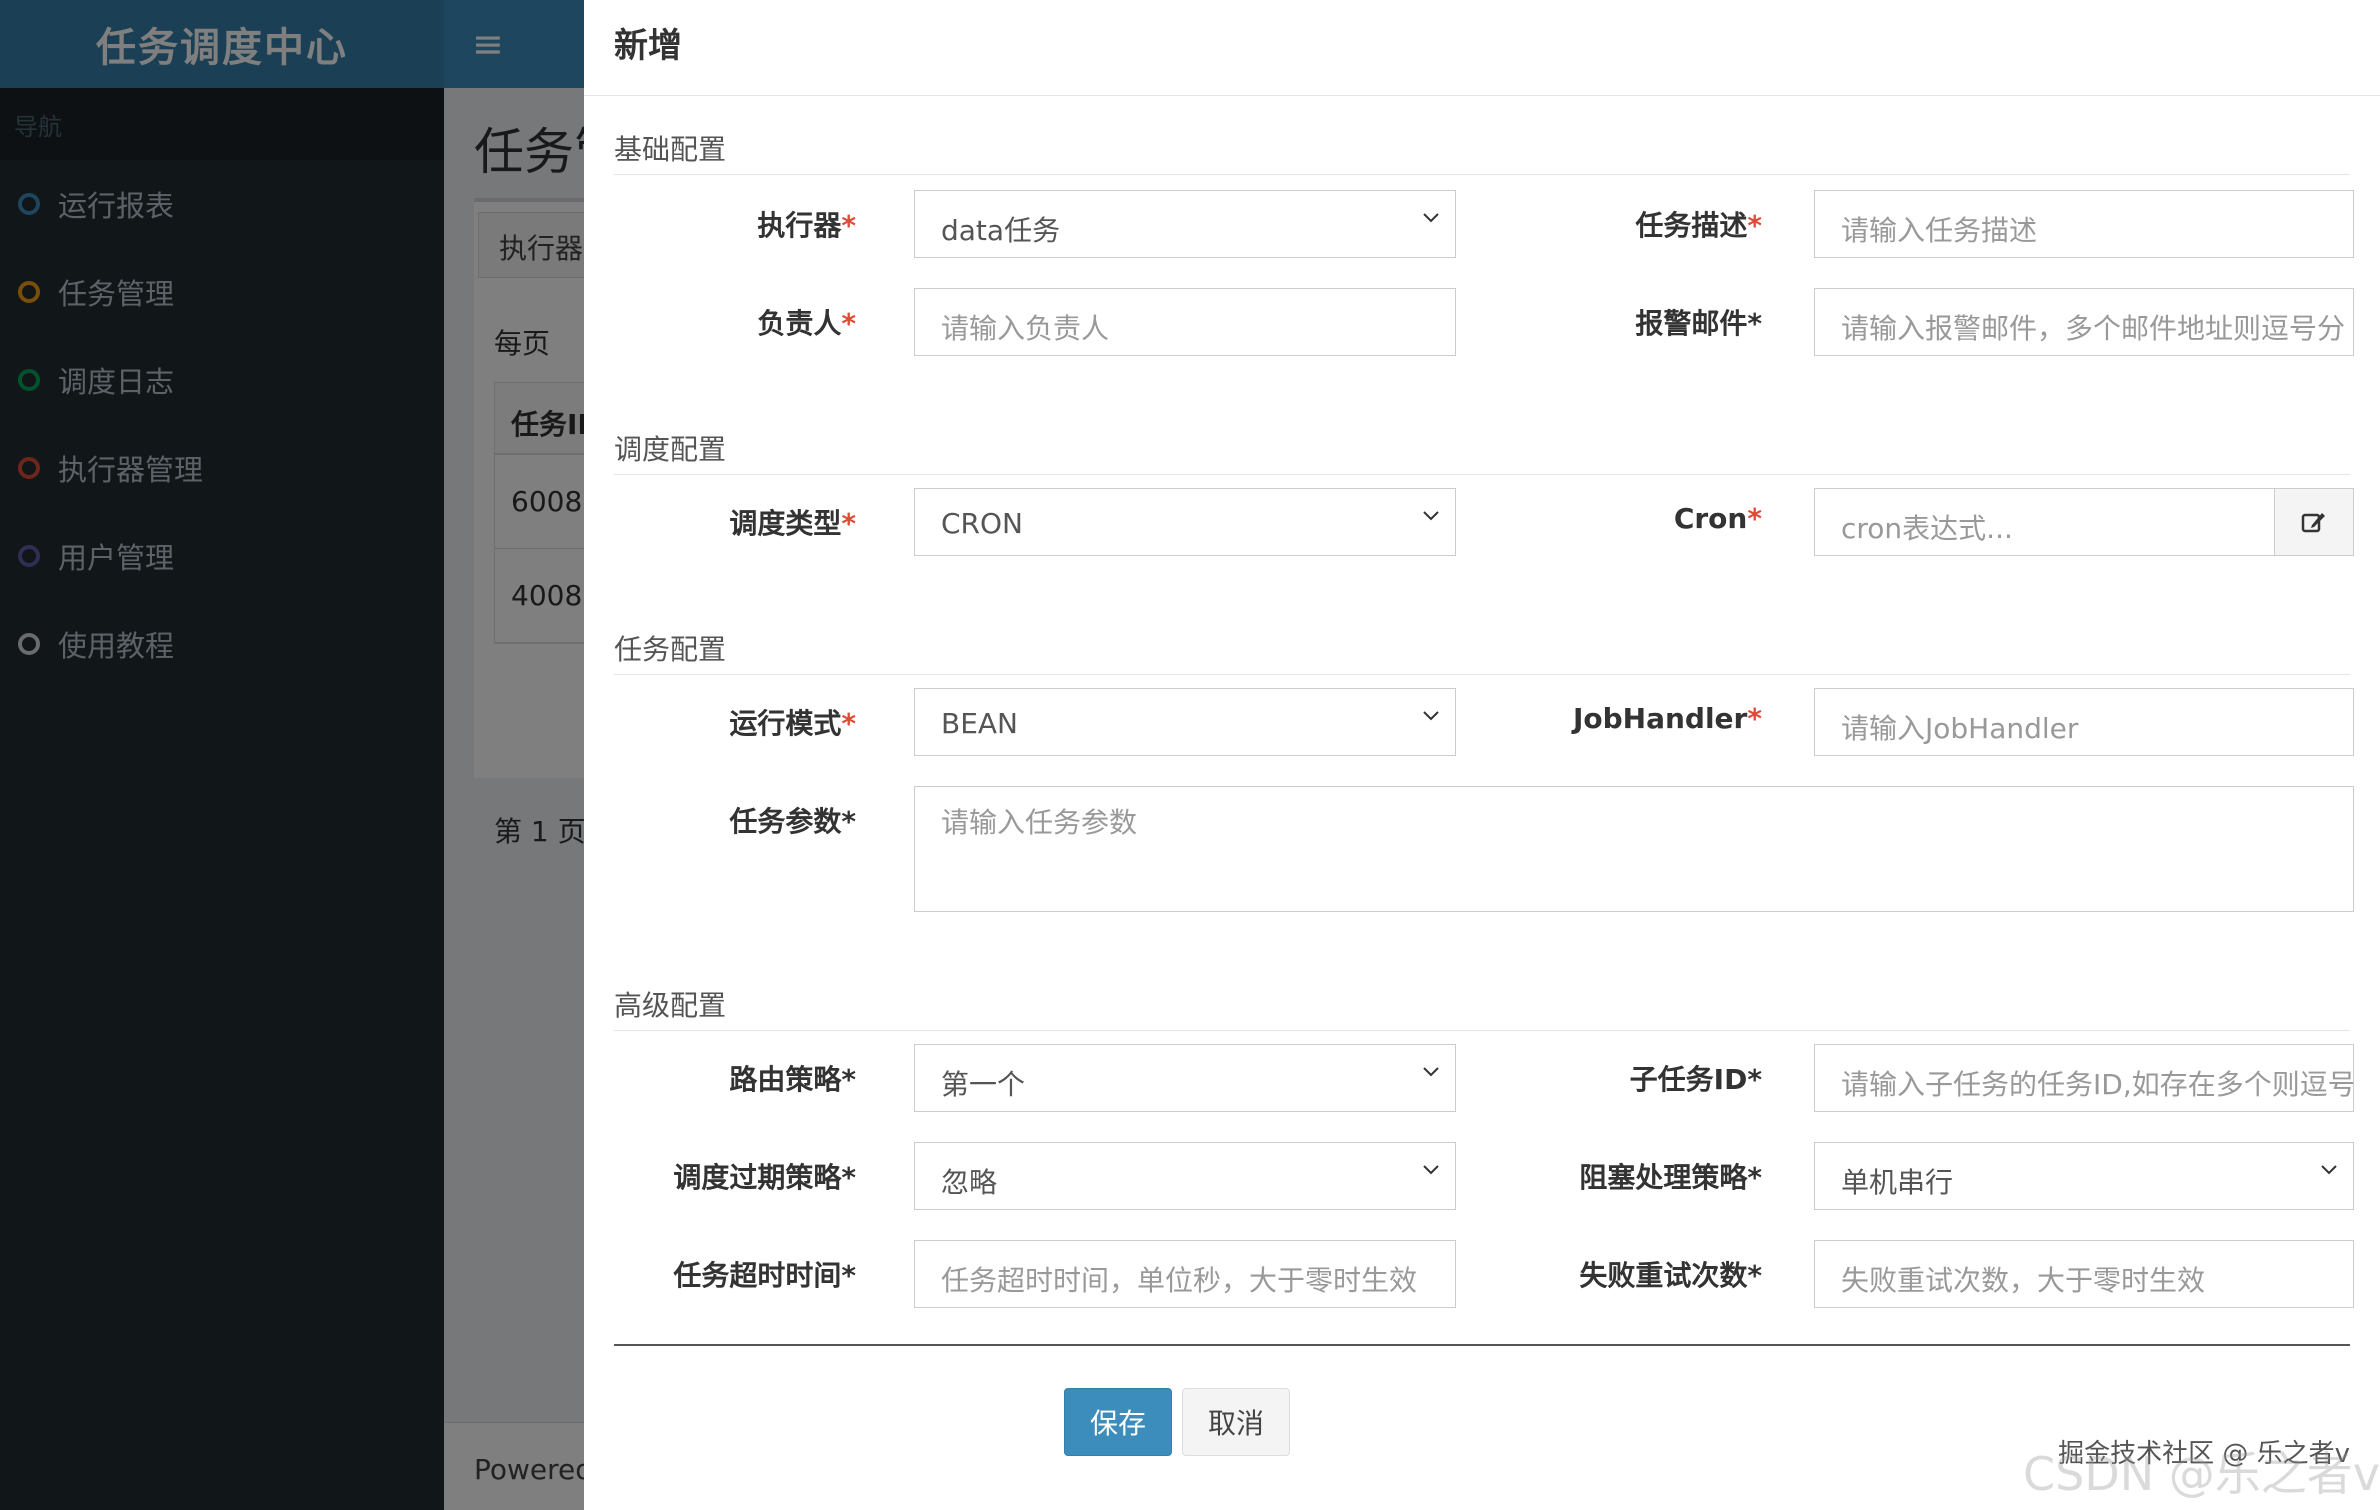 This screenshot has height=1510, width=2380. I want to click on misfire-label: 调度过期策略*, so click(764, 1177).